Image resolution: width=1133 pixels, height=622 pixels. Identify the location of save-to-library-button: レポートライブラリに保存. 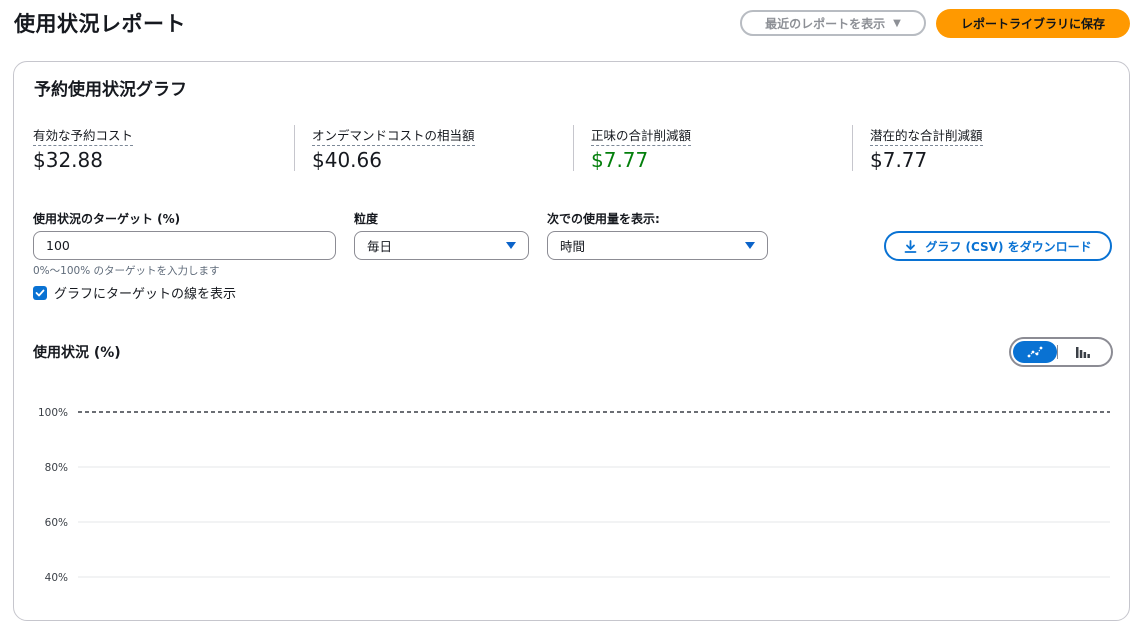
(1033, 23).